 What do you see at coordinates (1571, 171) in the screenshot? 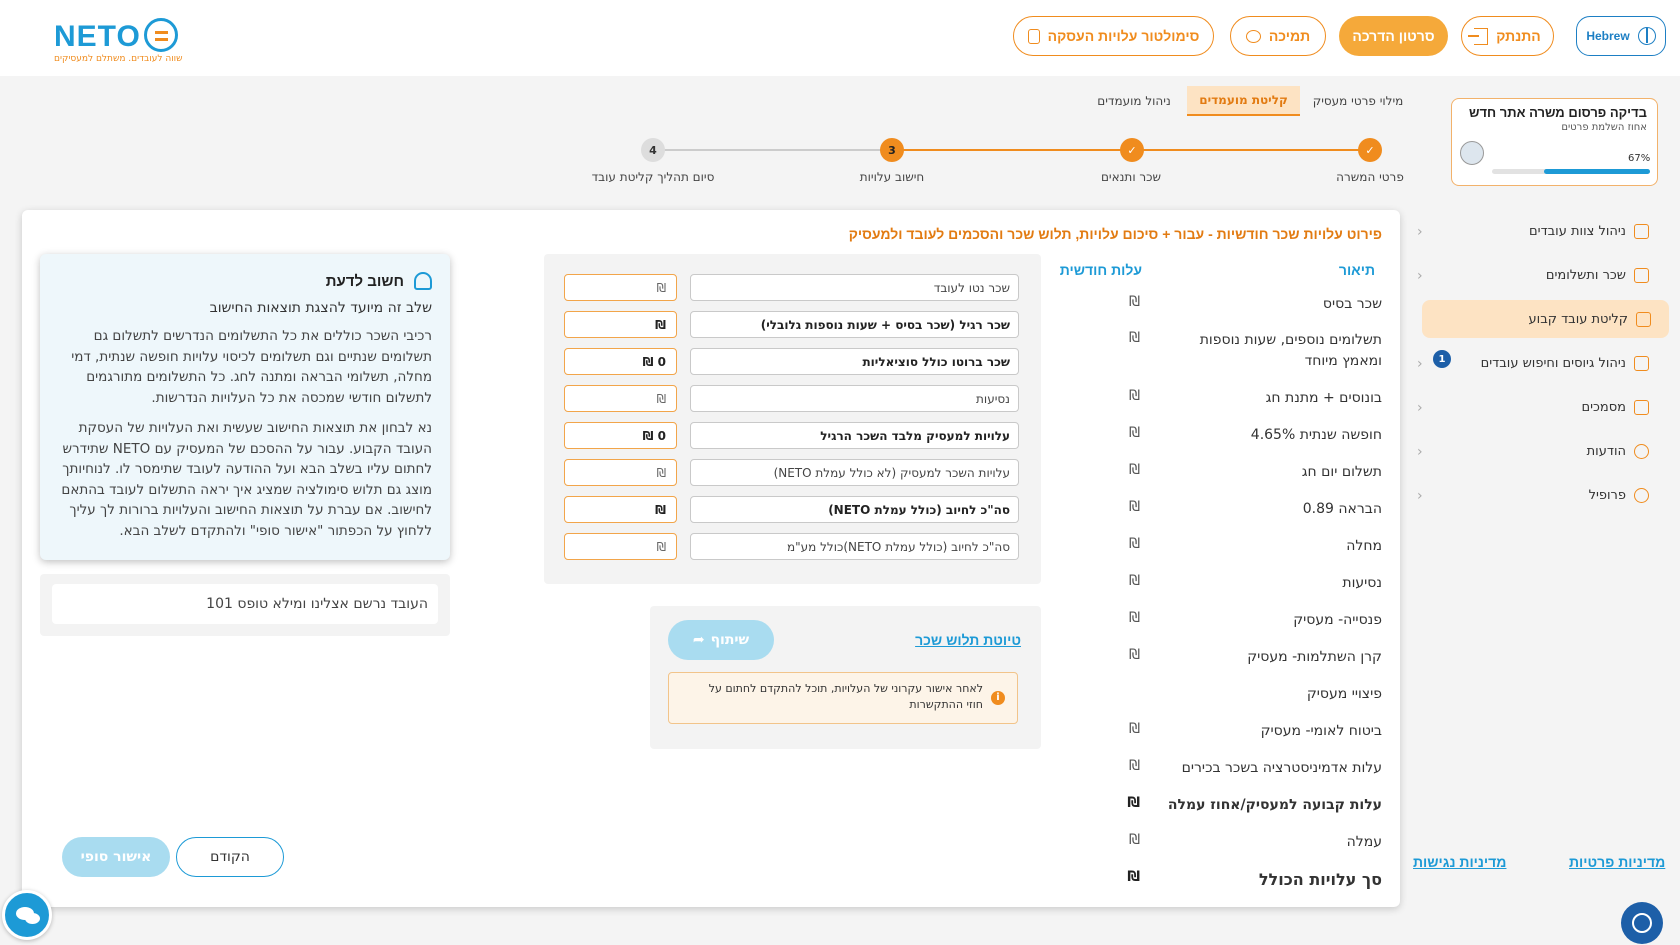
I see `progress-bar` at bounding box center [1571, 171].